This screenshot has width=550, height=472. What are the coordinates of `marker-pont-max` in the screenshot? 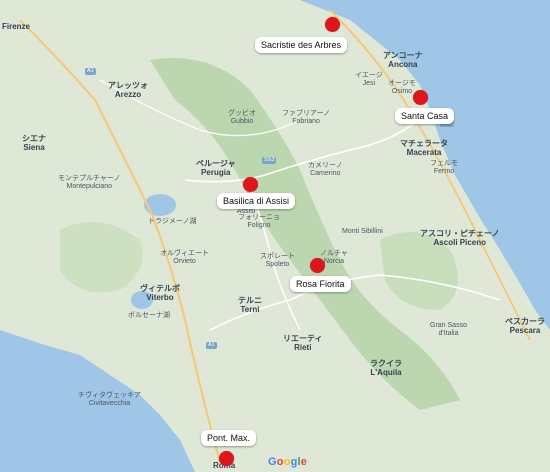 It's located at (226, 458).